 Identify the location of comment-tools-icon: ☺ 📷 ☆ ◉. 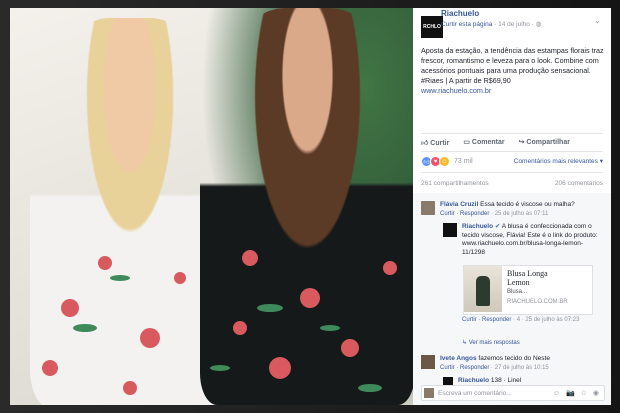
(577, 393).